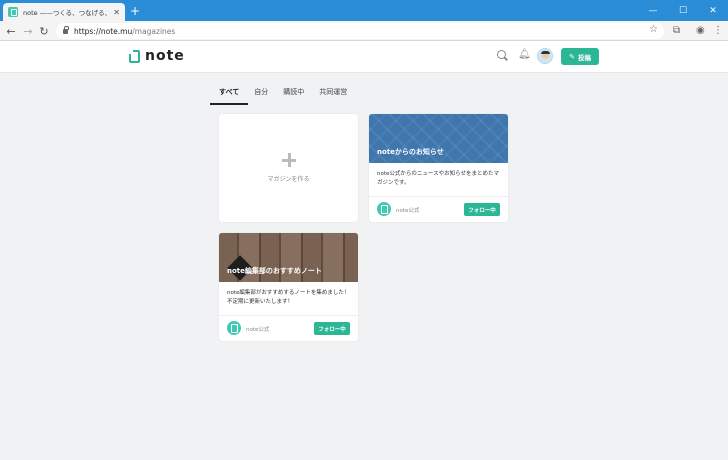 The height and width of the screenshot is (460, 728). What do you see at coordinates (288, 160) in the screenshot?
I see `plus-icon` at bounding box center [288, 160].